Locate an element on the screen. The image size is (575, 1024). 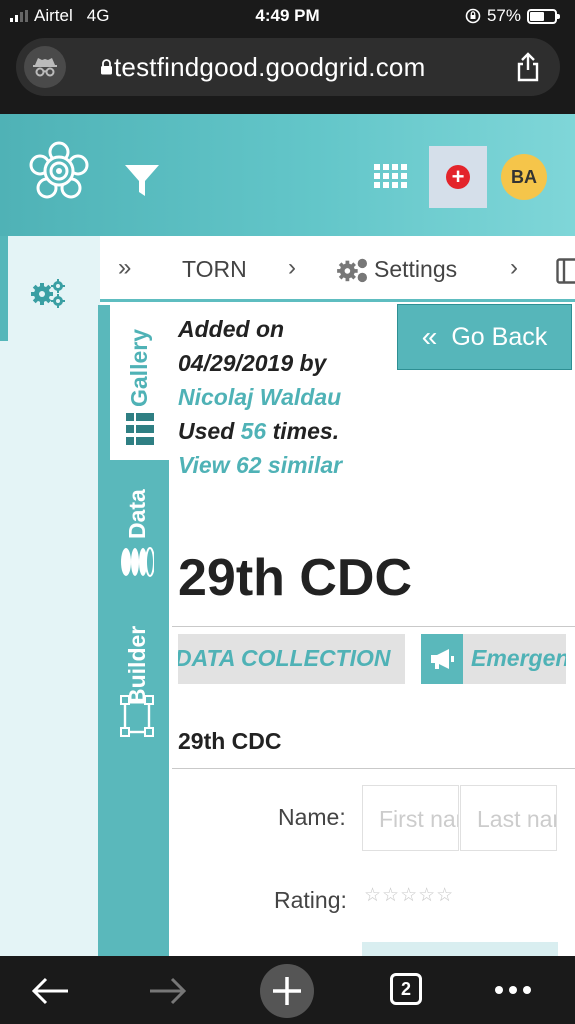
submit-button is located at coordinates (460, 949).